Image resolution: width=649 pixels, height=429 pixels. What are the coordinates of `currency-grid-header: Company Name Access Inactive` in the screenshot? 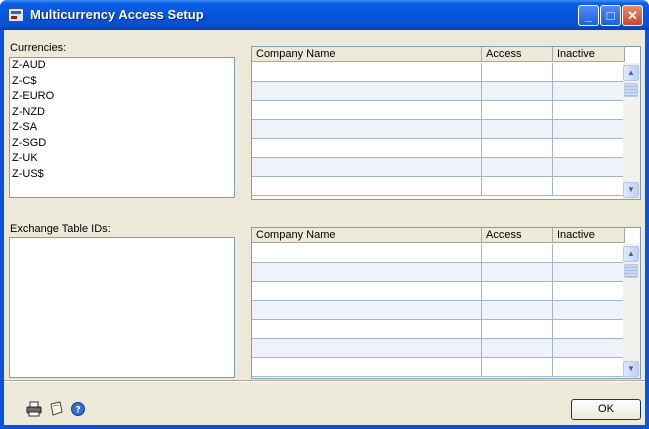 It's located at (438, 54).